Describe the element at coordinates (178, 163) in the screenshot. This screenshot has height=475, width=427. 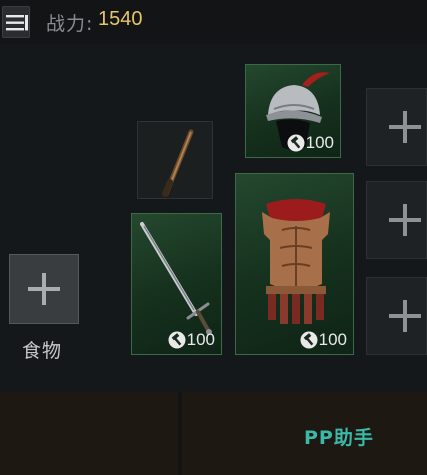
I see `dagger-icon` at that location.